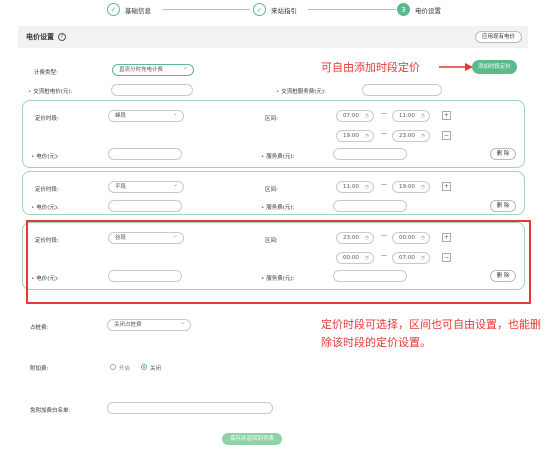 The height and width of the screenshot is (449, 554). Describe the element at coordinates (495, 67) in the screenshot. I see `add-period-button: 添加时段定价` at that location.